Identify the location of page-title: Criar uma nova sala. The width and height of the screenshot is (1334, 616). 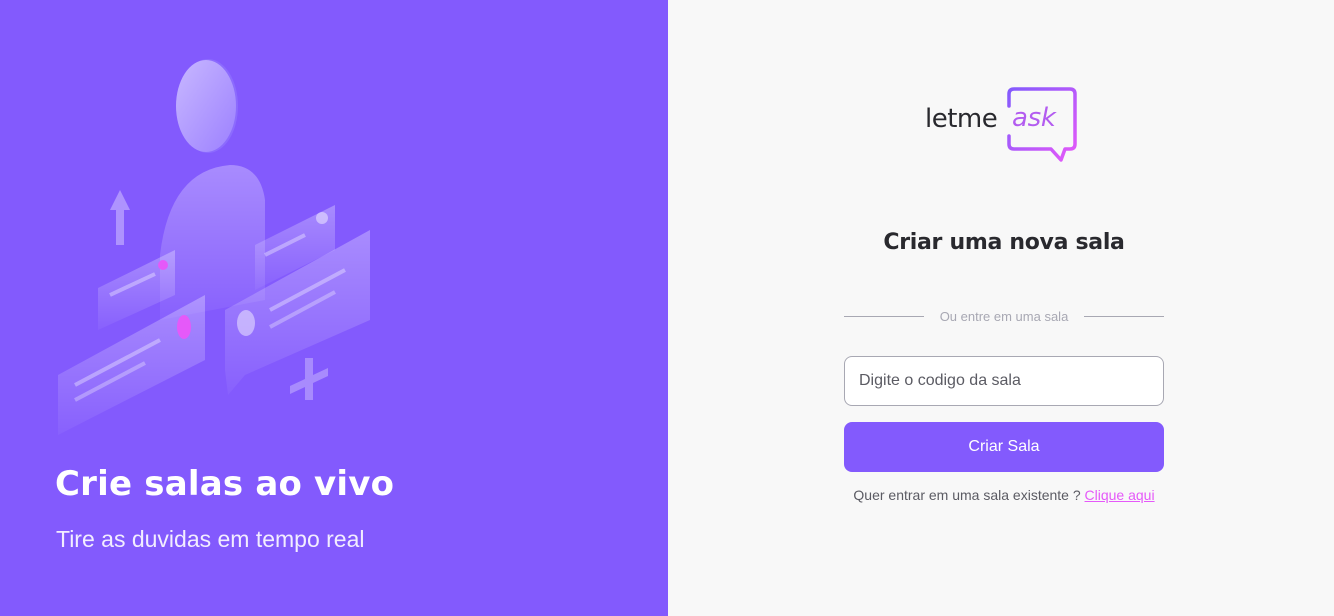
(1004, 242).